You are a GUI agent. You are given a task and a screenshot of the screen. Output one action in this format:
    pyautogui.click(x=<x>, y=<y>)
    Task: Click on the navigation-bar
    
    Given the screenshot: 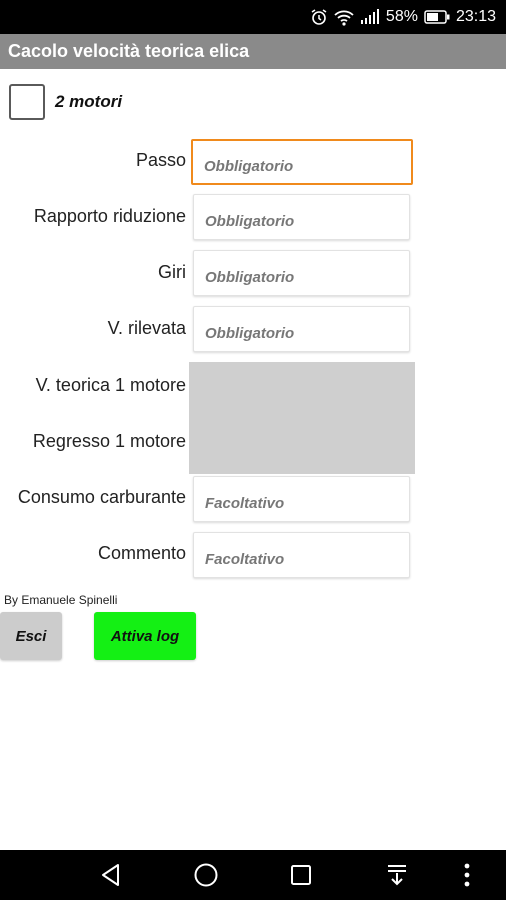 What is the action you would take?
    pyautogui.click(x=253, y=875)
    